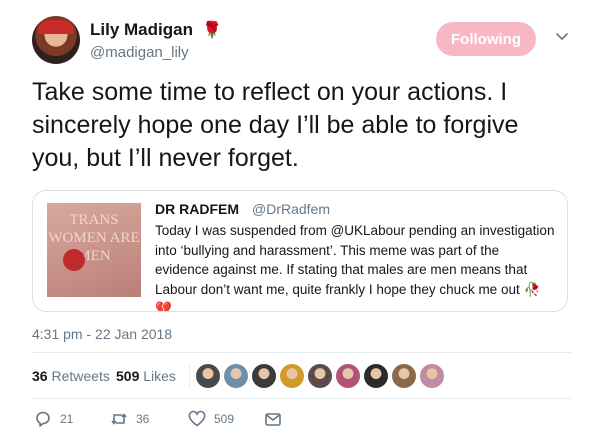 The width and height of the screenshot is (600, 448). I want to click on quoted-image-text: TRANS WOMEN ARE MEN, so click(94, 238).